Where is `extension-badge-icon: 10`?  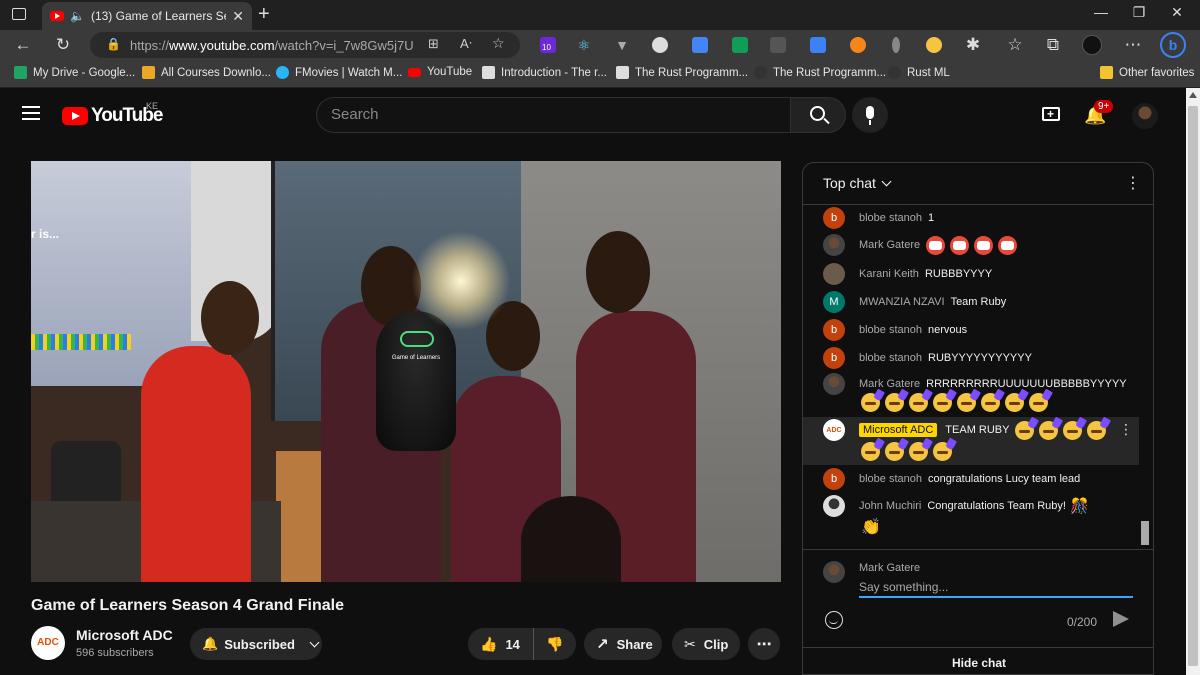
extension-badge-icon: 10 is located at coordinates (548, 45).